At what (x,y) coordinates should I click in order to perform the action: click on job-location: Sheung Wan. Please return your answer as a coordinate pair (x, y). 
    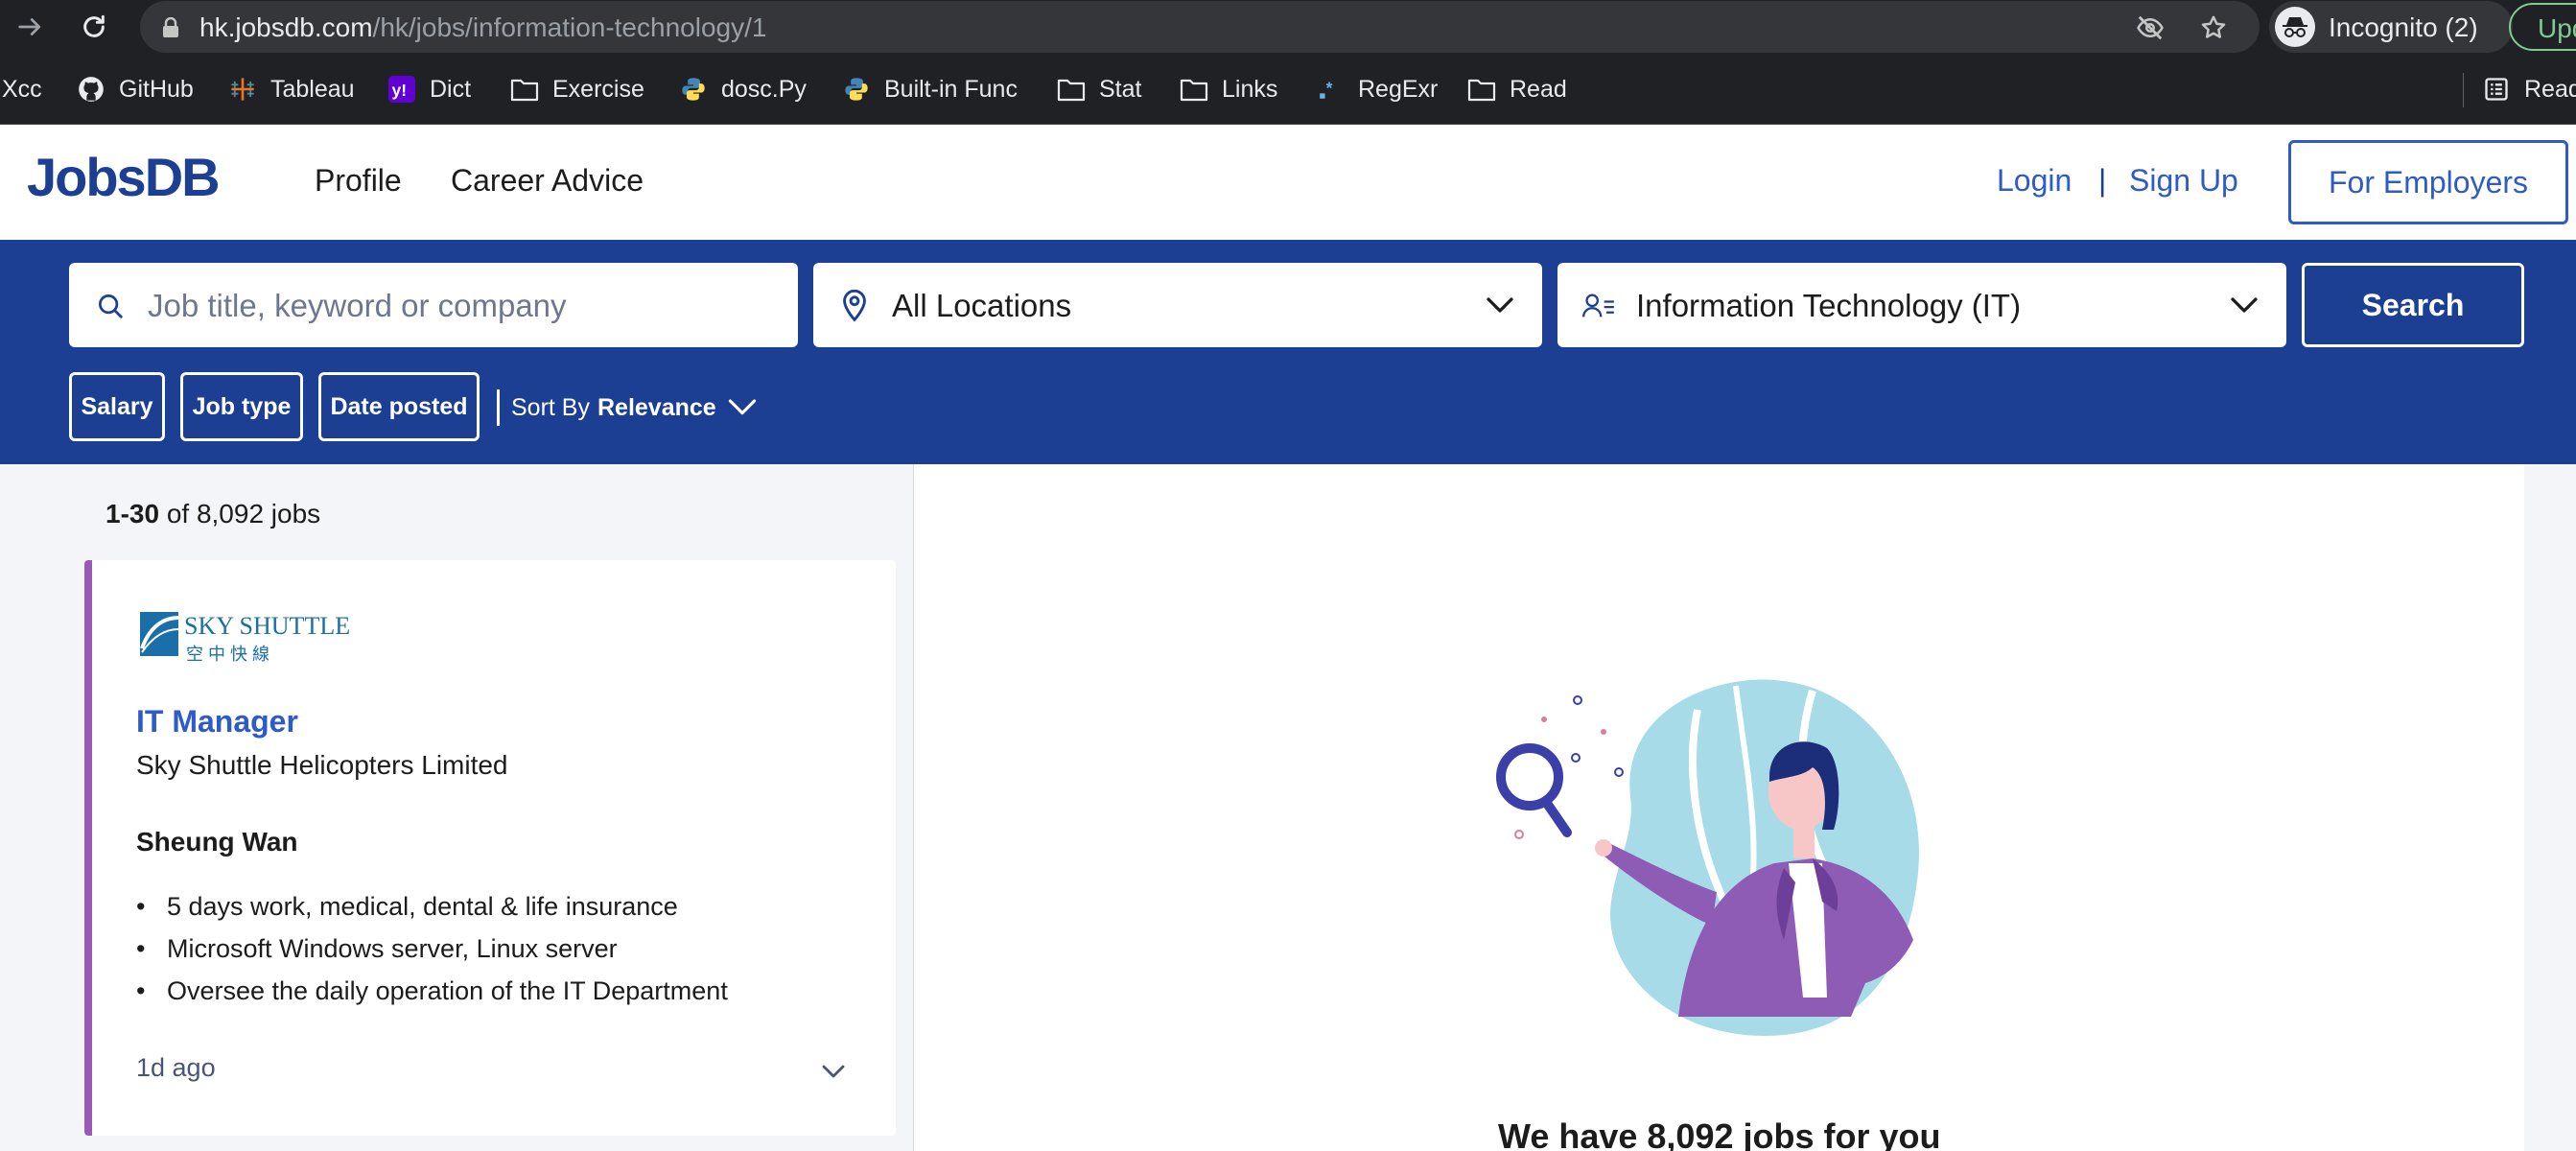
    Looking at the image, I should click on (217, 842).